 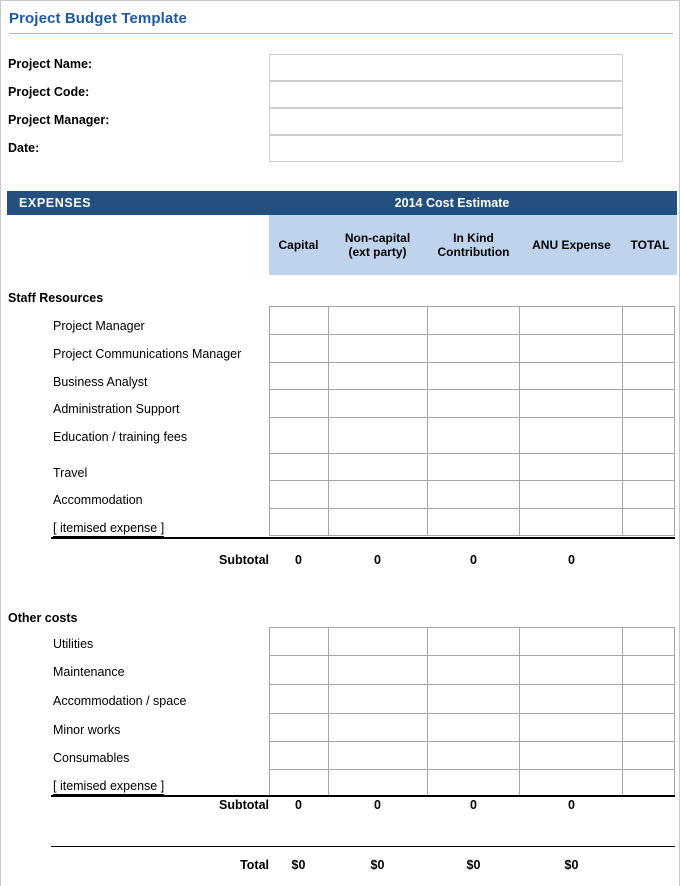 I want to click on grand-total-anu-expense: $0, so click(x=571, y=865).